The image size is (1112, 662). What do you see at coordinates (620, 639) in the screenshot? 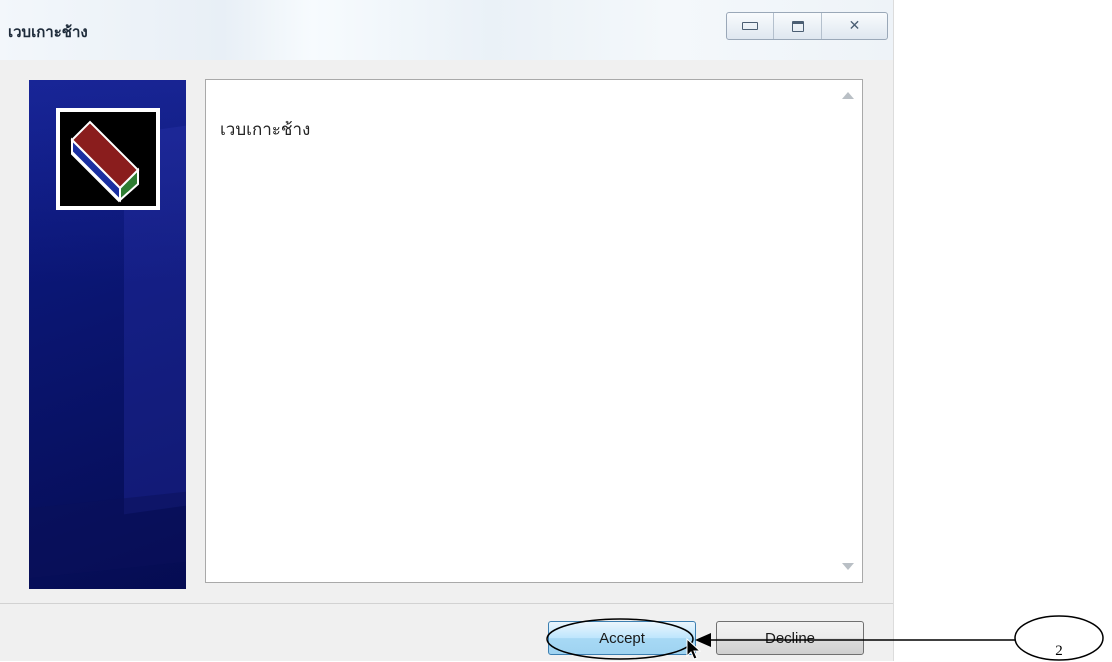
I see `highlight-ellipse` at bounding box center [620, 639].